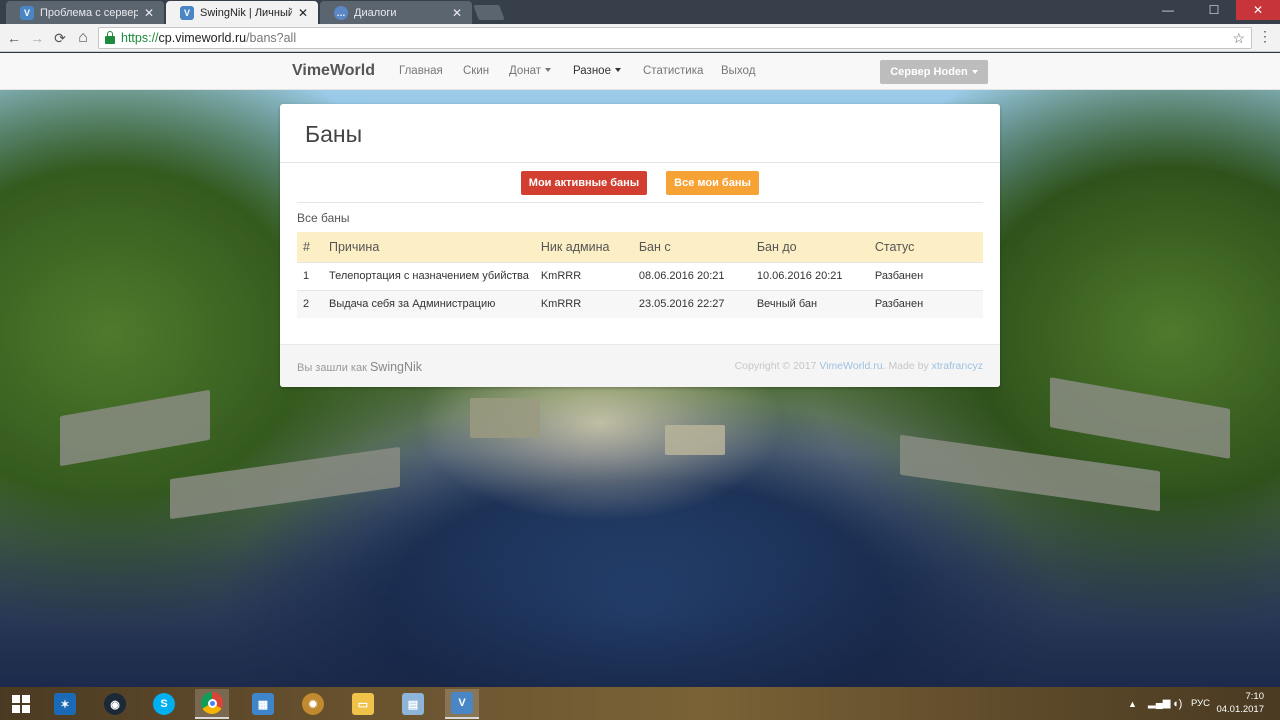  What do you see at coordinates (712, 183) in the screenshot?
I see `all-my-bans-button: Все мои баны` at bounding box center [712, 183].